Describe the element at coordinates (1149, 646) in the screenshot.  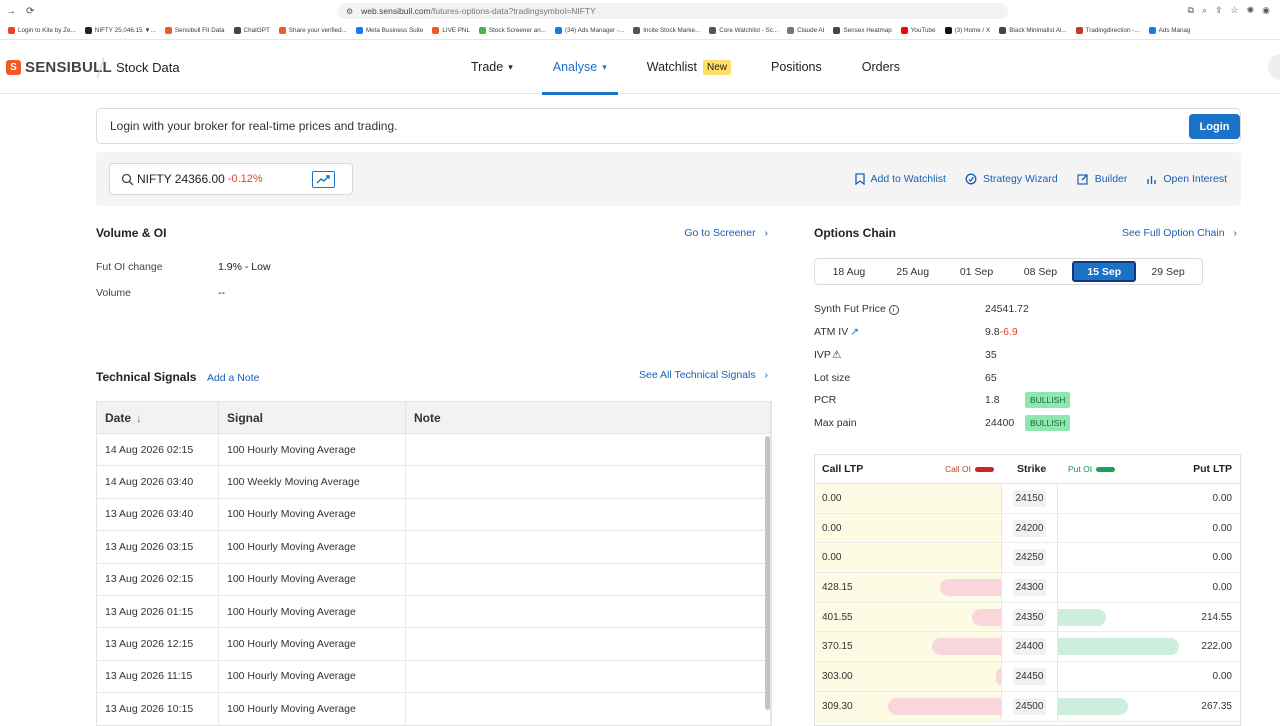
I see `put-cell: 222.00` at that location.